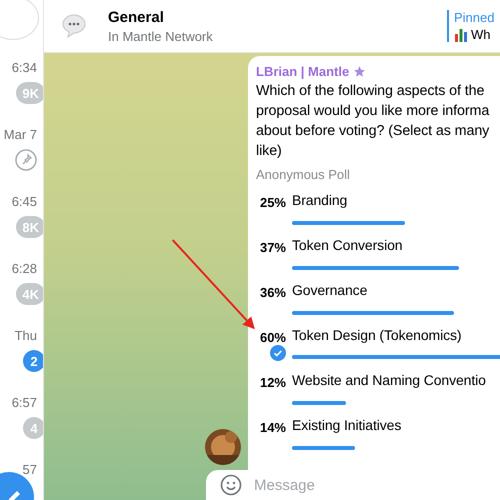  Describe the element at coordinates (347, 426) in the screenshot. I see `option-label: Existing Initiatives` at that location.